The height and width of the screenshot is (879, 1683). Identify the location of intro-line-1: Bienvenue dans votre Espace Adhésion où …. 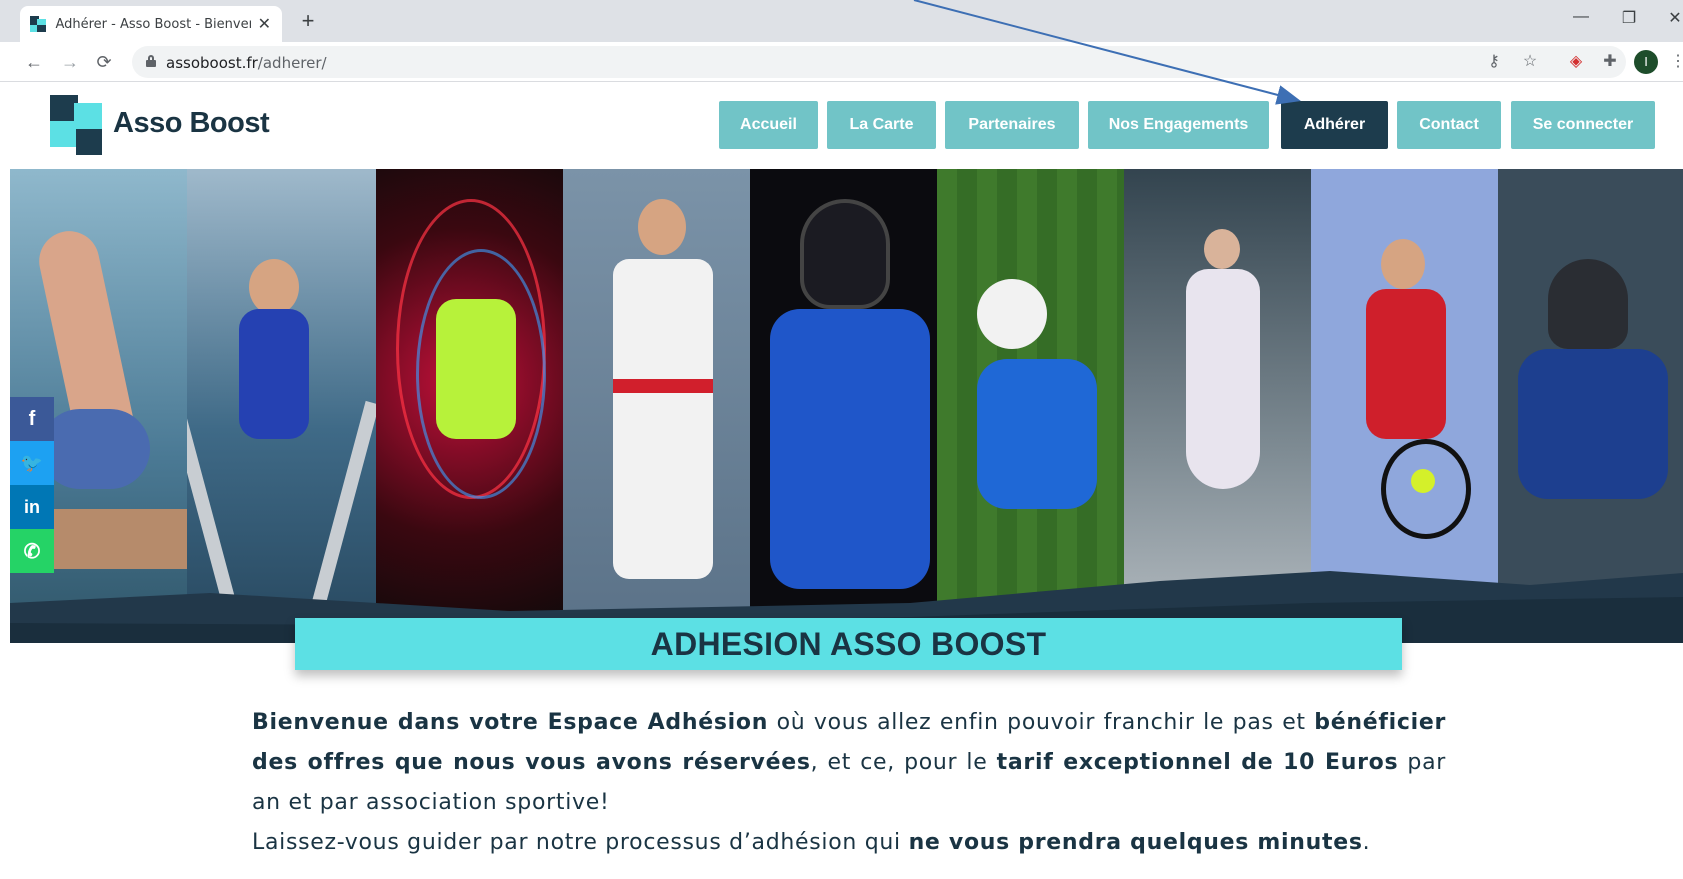
(849, 762).